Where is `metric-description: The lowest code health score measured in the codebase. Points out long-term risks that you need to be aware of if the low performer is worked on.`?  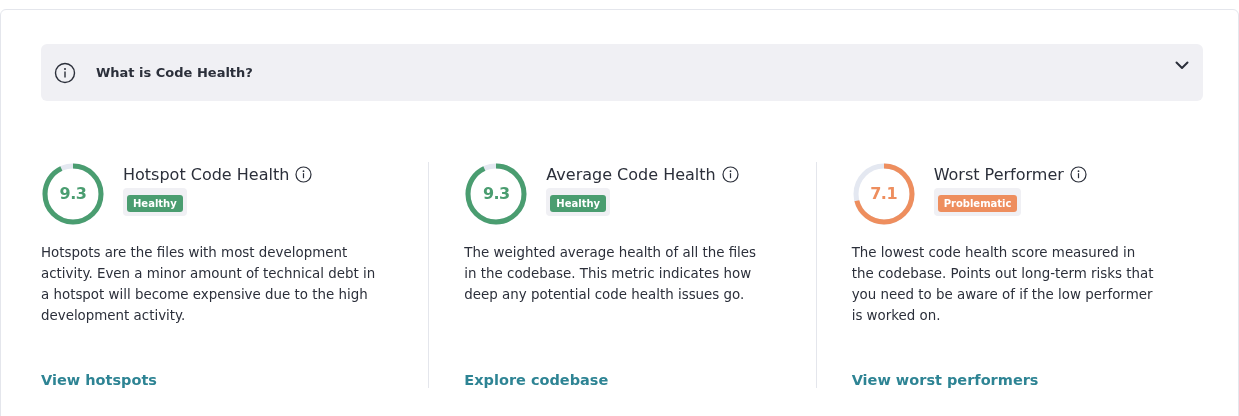
metric-description: The lowest code health score measured in the codebase. Points out long-term risks that you need to be aware of if the low performer is worked on. is located at coordinates (1003, 284).